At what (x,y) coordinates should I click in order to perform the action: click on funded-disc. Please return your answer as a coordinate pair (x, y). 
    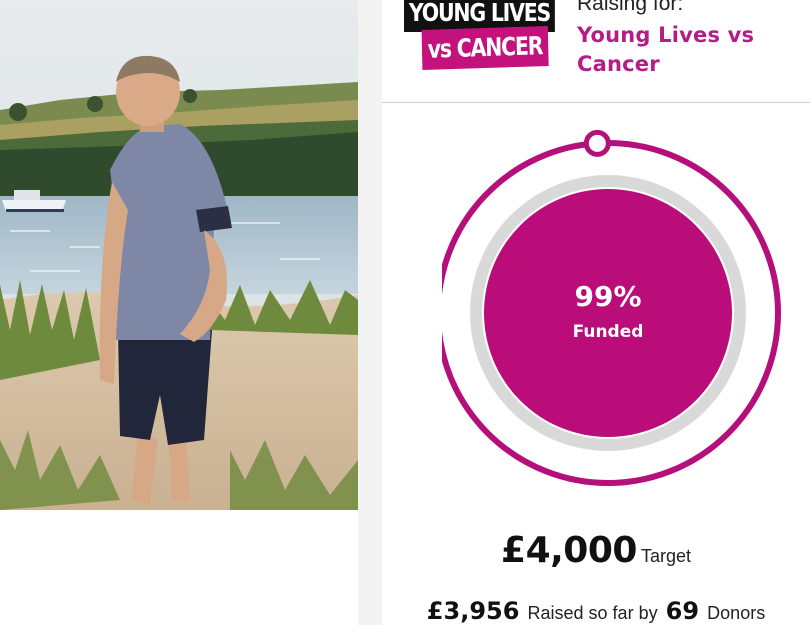
    Looking at the image, I should click on (608, 313).